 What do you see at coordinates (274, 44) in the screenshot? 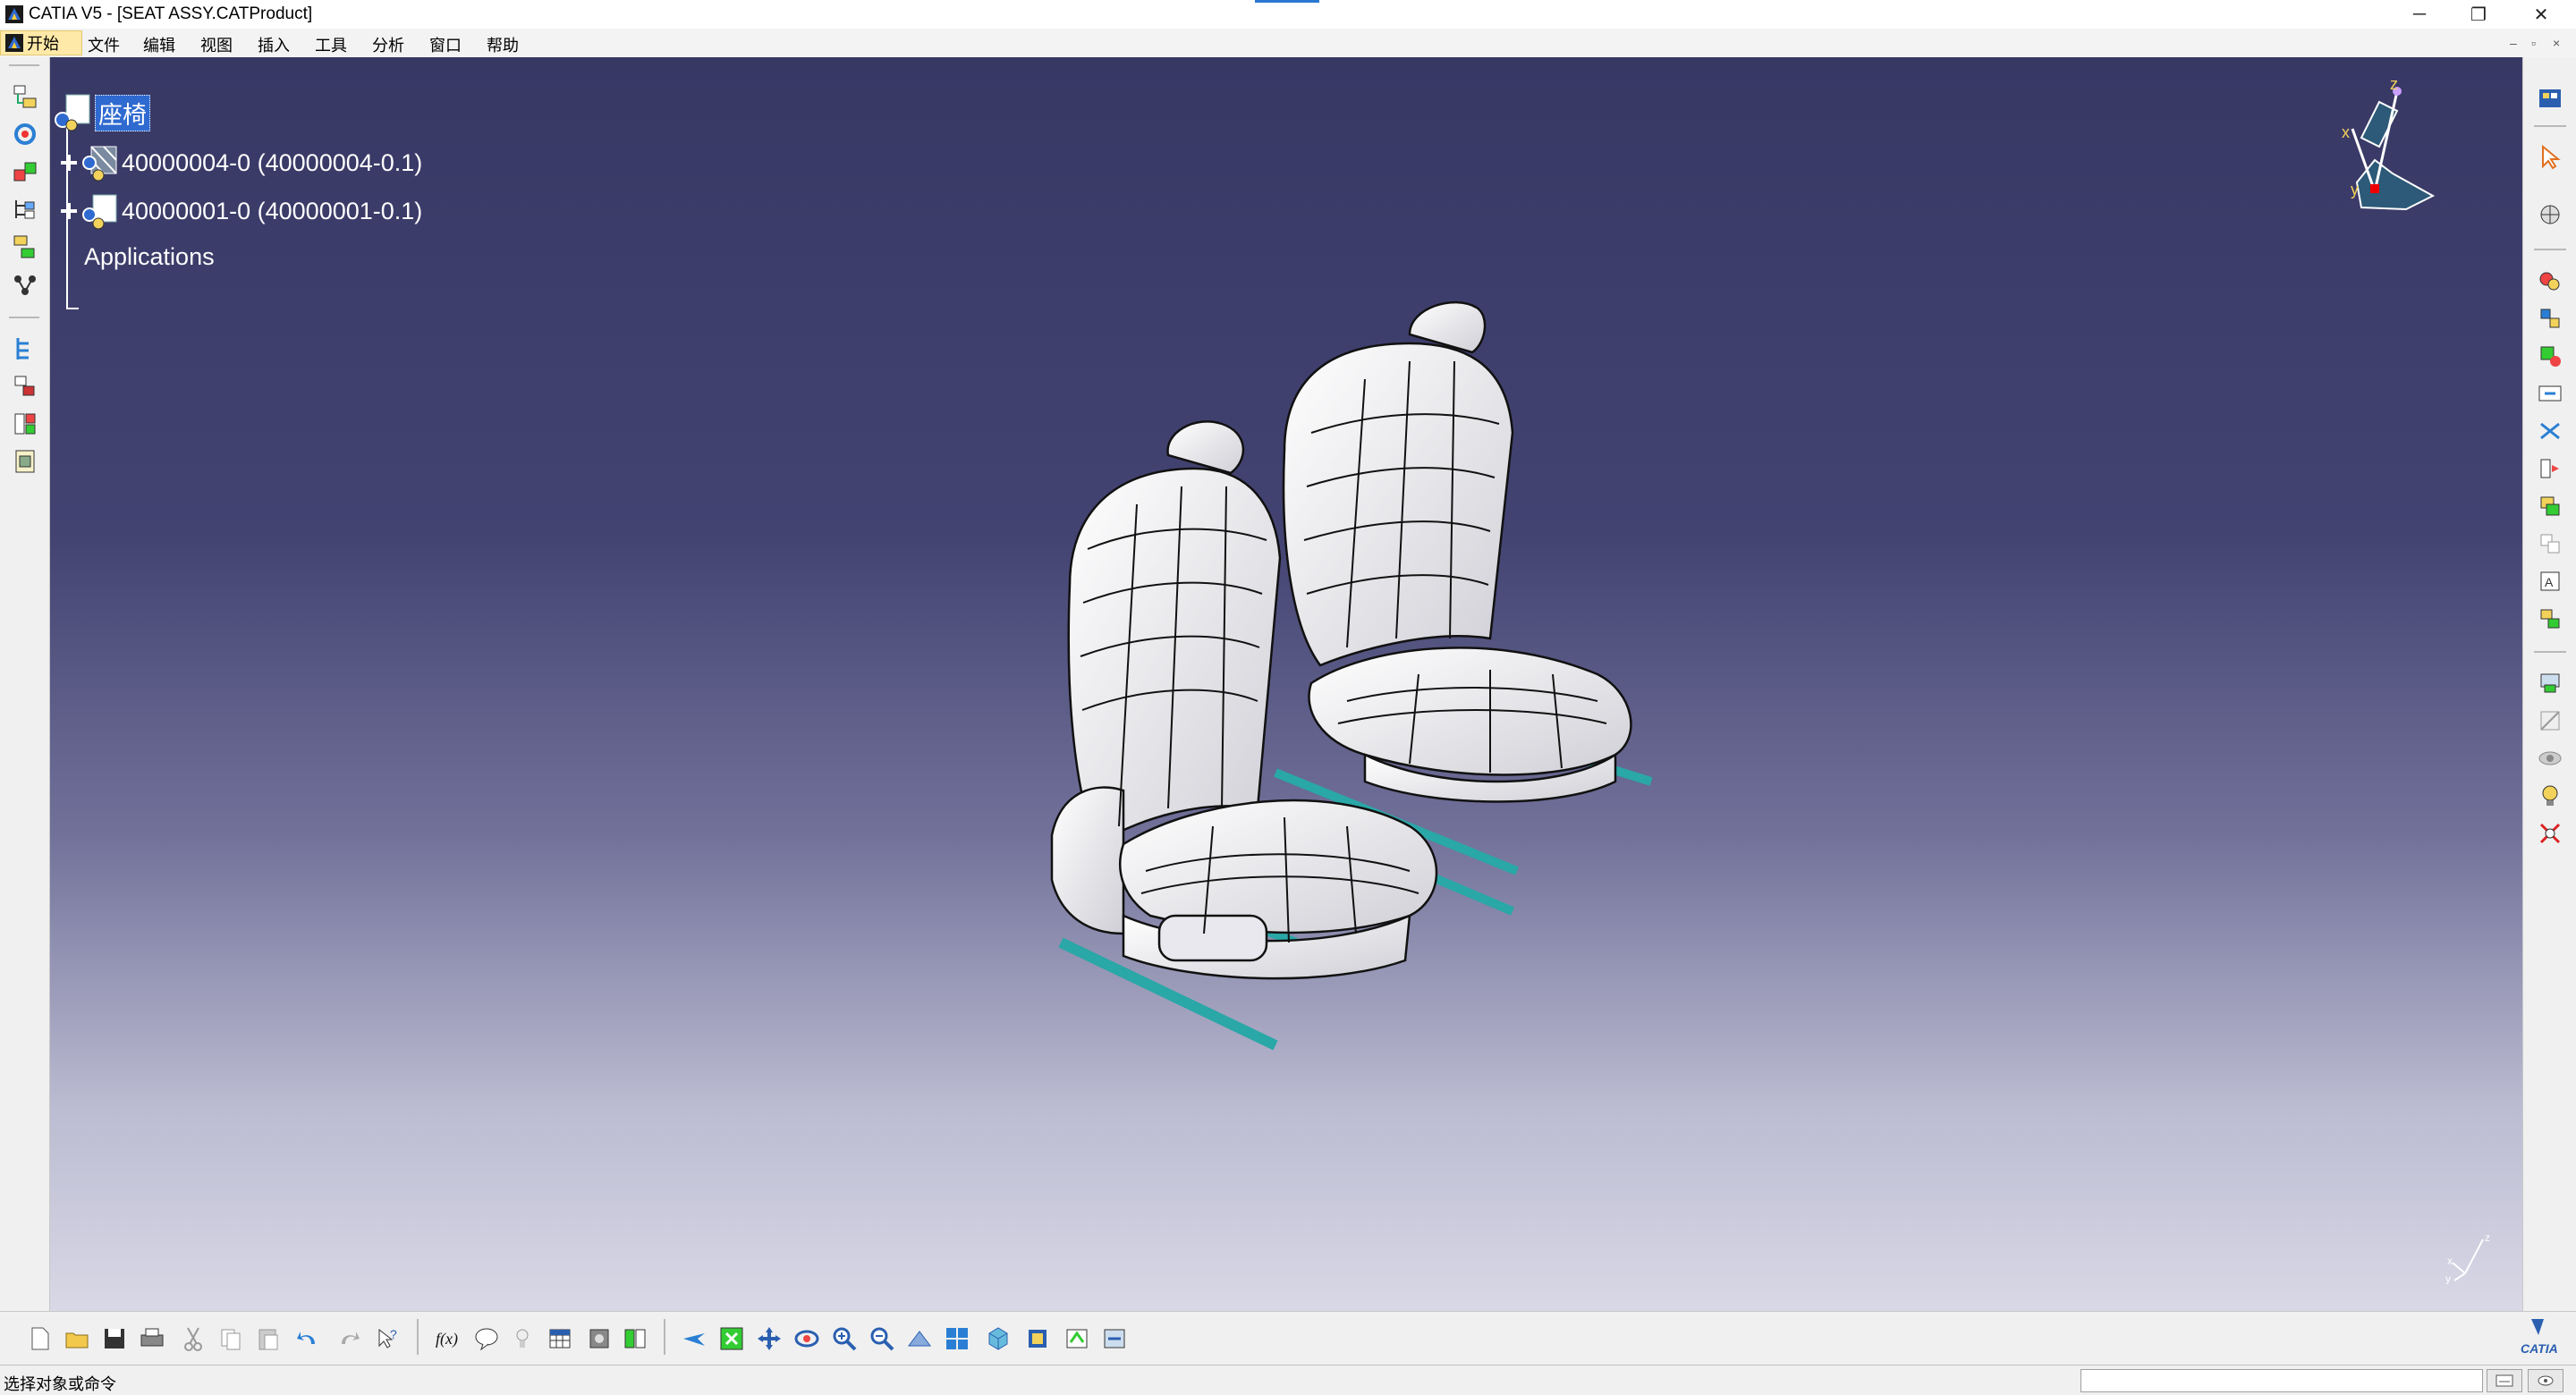
I see `menu-insert: 插入` at bounding box center [274, 44].